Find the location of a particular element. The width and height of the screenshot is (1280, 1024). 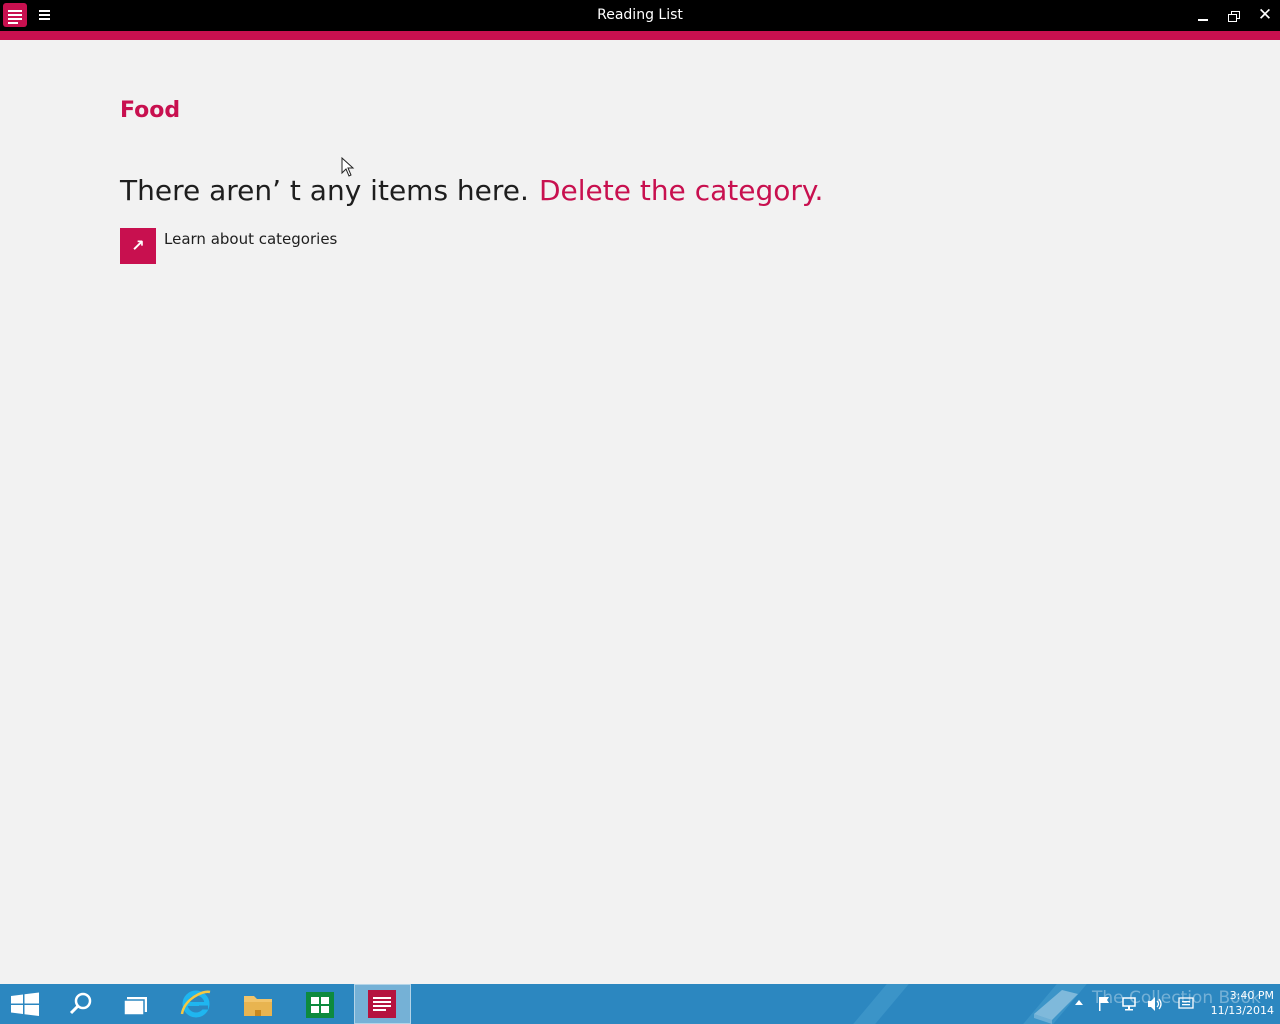

internet-explorer-icon is located at coordinates (195, 1004).